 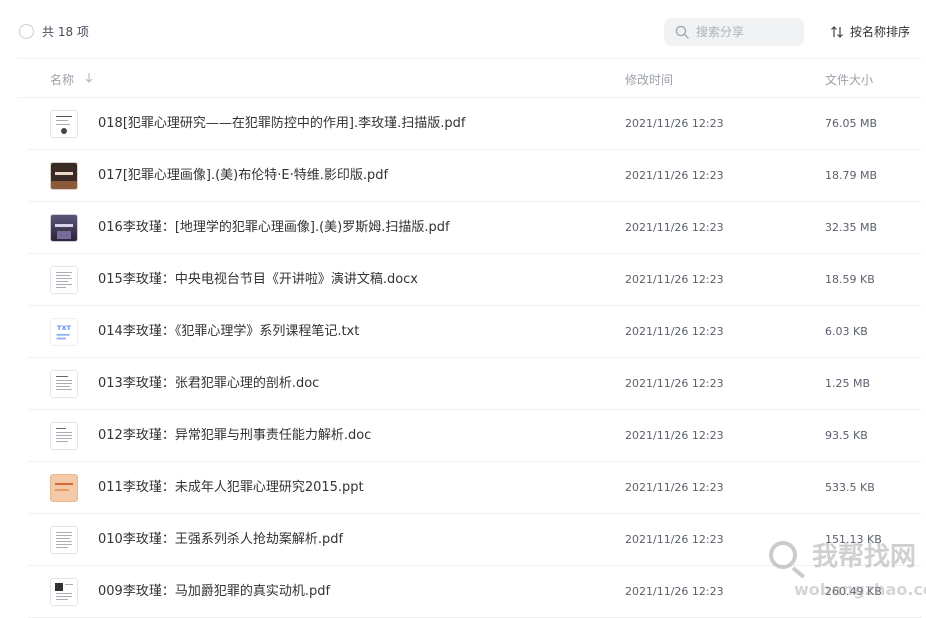 I want to click on file-size: 18.59 KB, so click(x=850, y=279).